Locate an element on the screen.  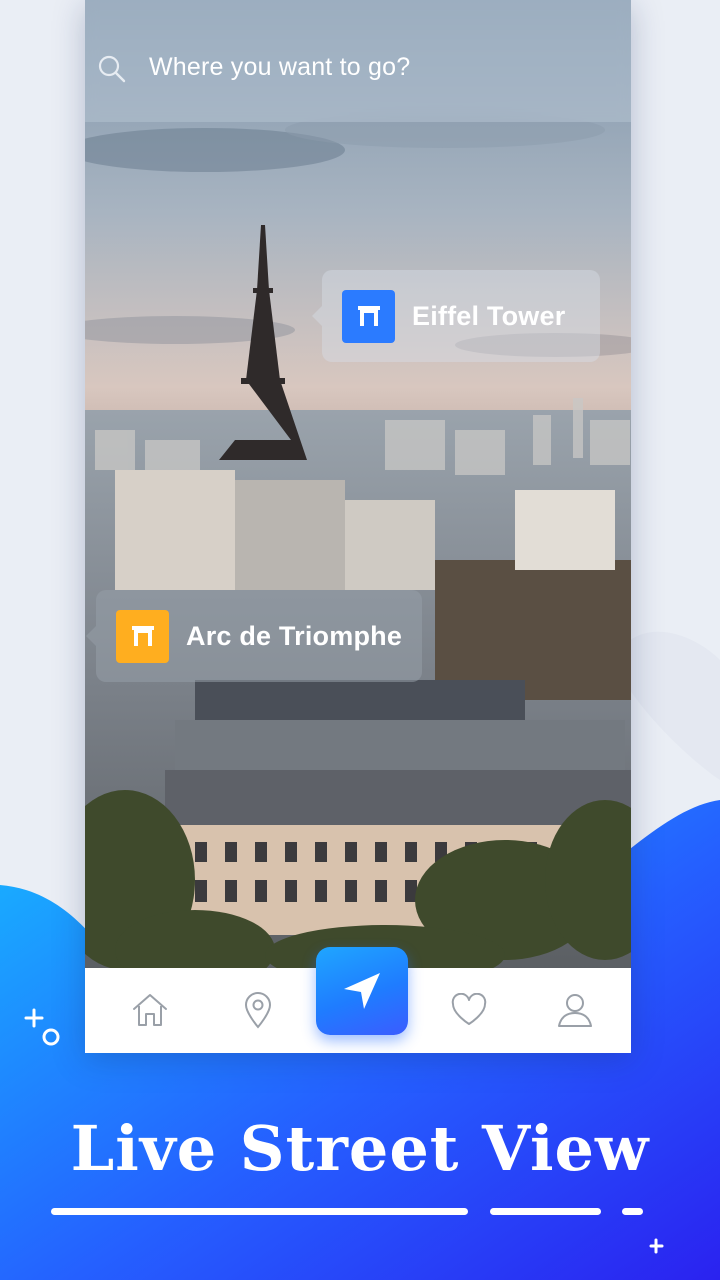
nav-profile is located at coordinates (575, 1010).